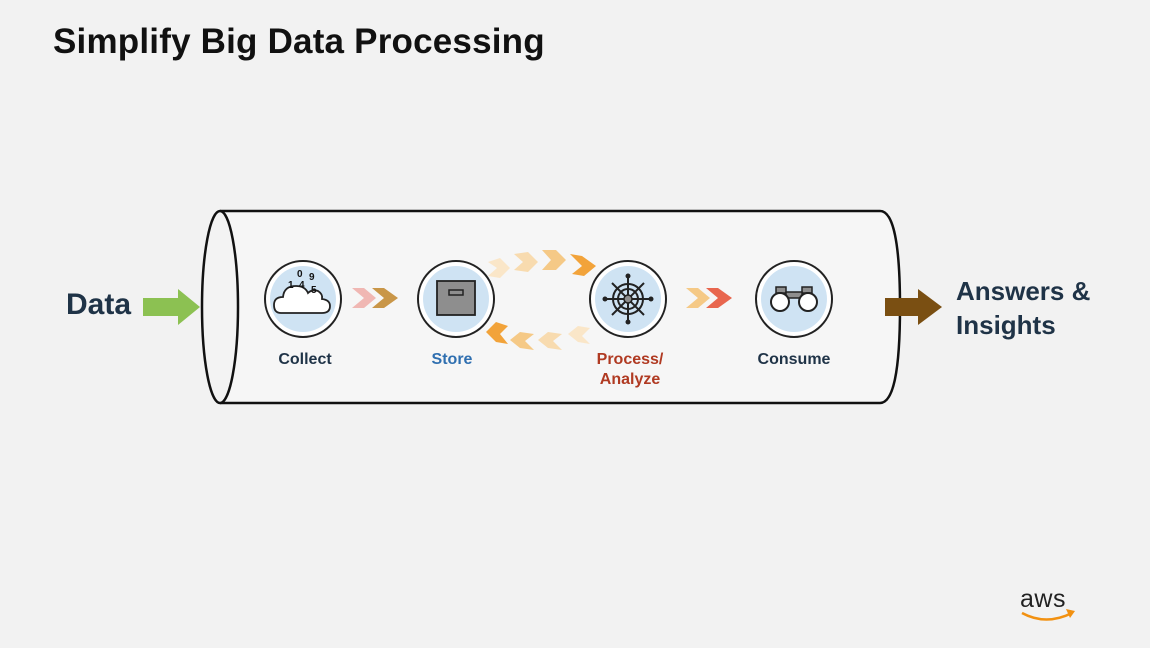  I want to click on stage-label-process: Process/ Analyze, so click(630, 370).